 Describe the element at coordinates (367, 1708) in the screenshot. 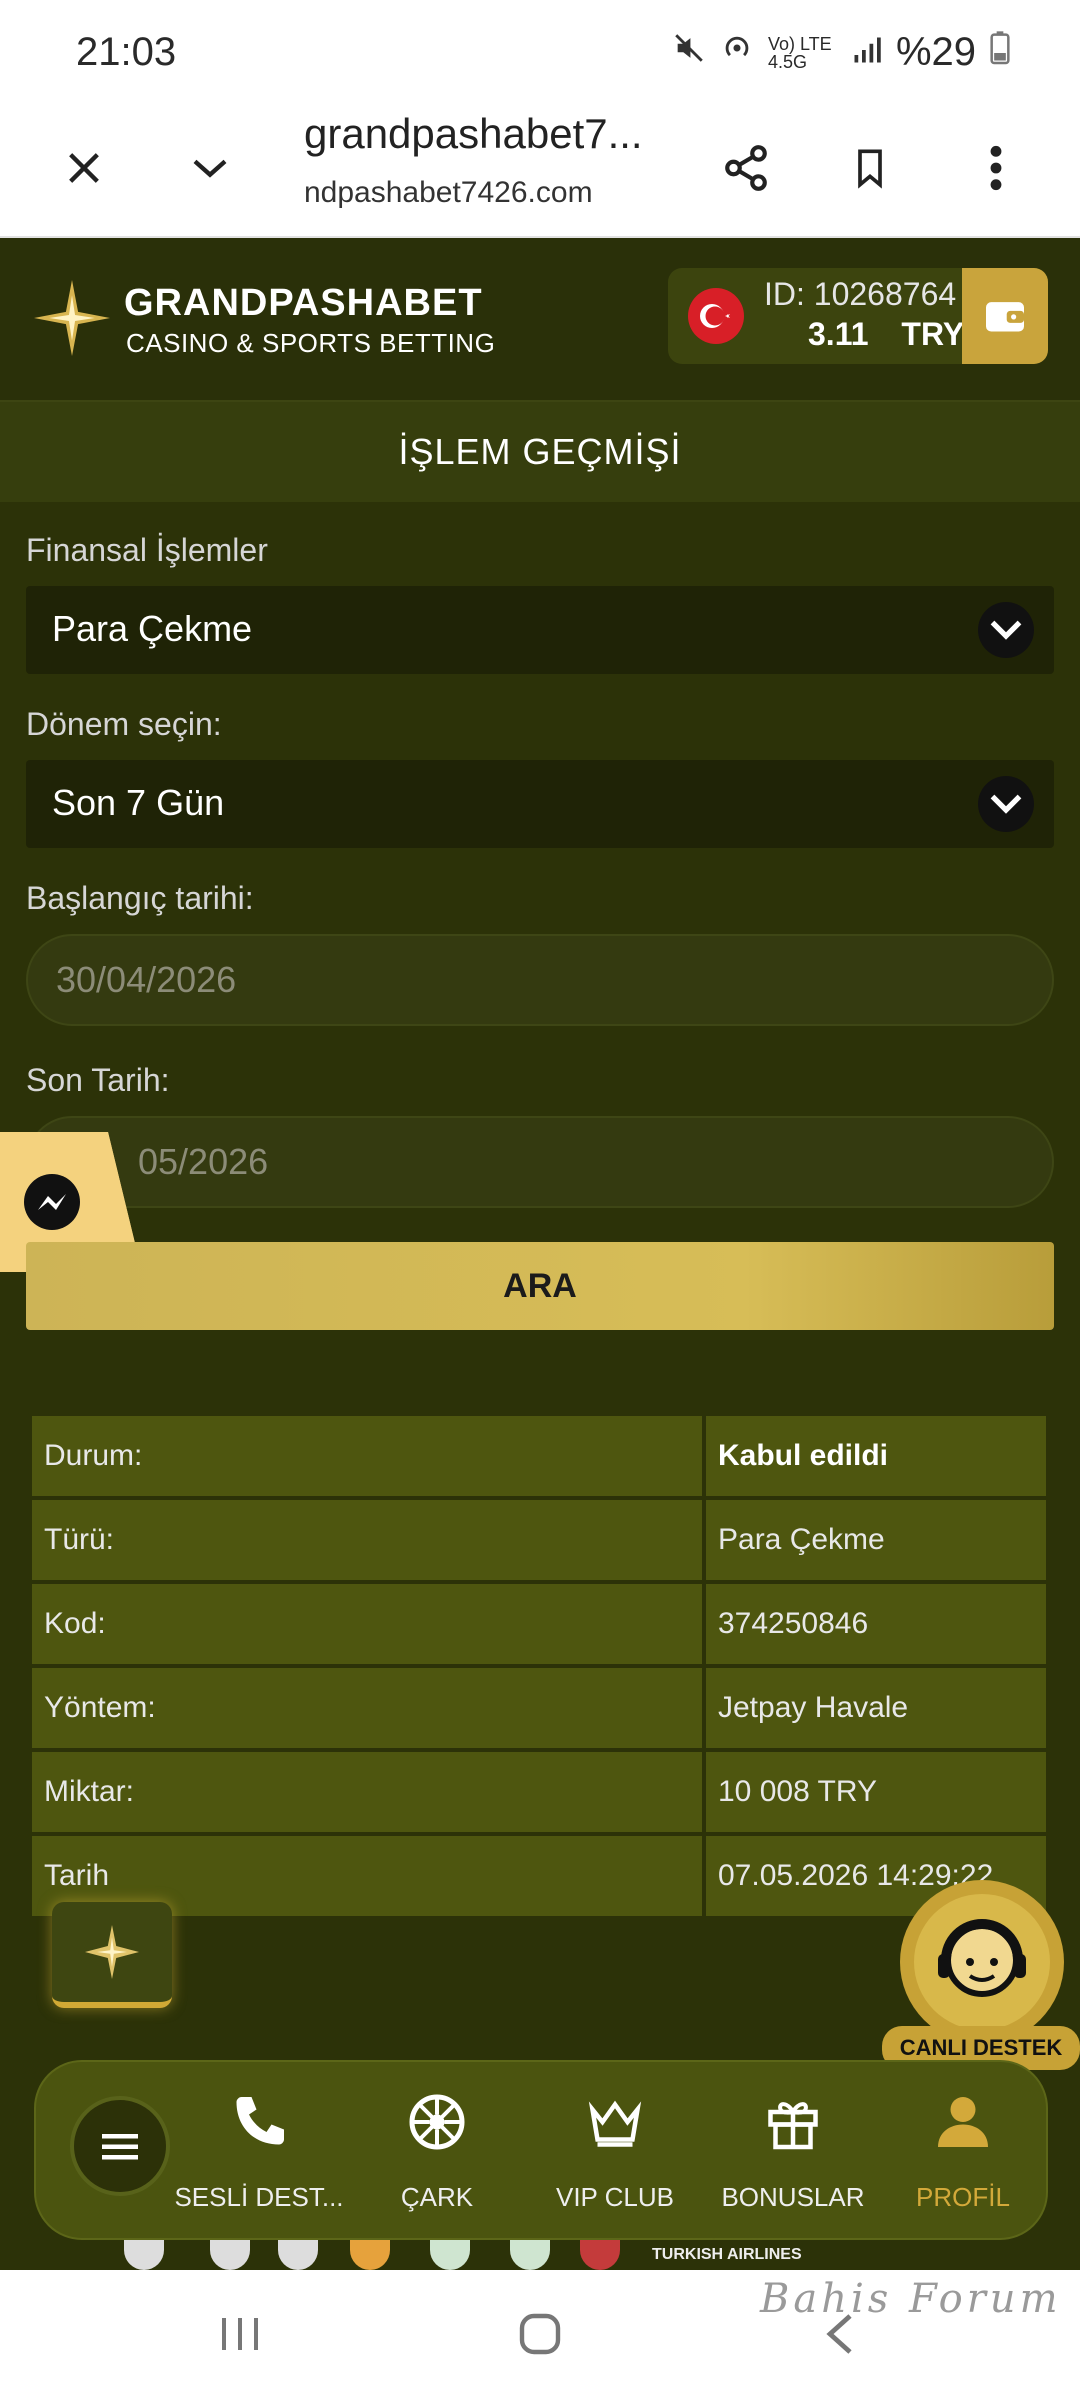

I see `detail-key: Yöntem:` at that location.